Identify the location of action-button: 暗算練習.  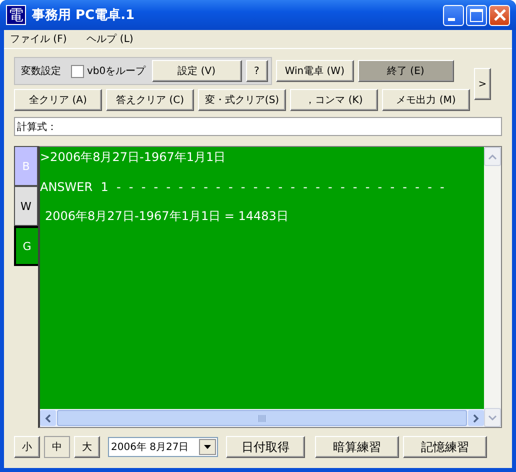
(357, 447).